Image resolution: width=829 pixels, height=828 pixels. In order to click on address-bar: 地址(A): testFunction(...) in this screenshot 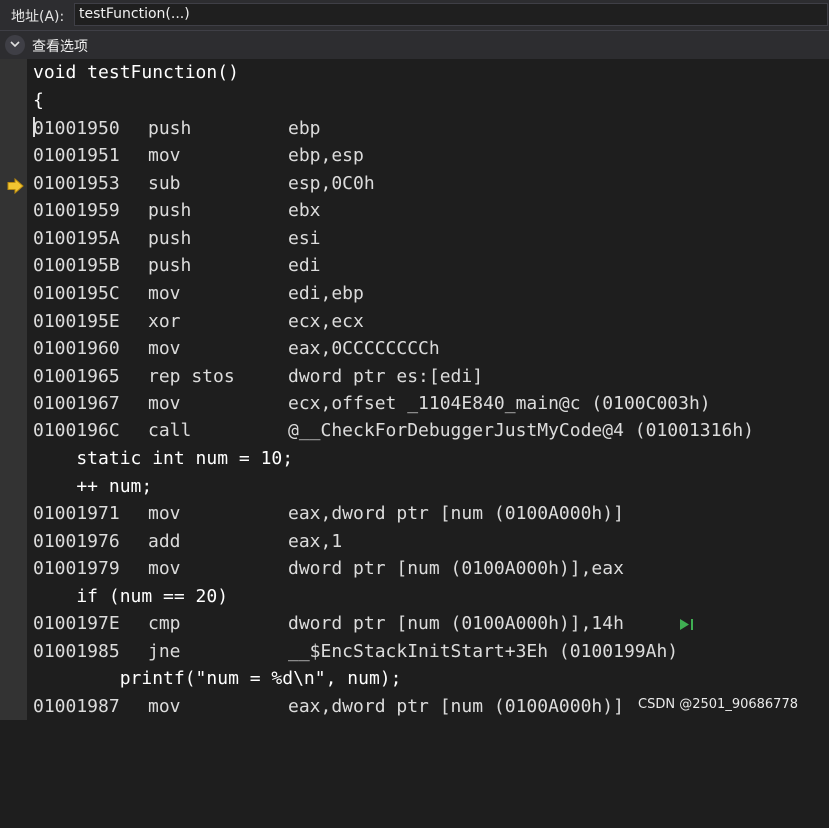, I will do `click(414, 15)`.